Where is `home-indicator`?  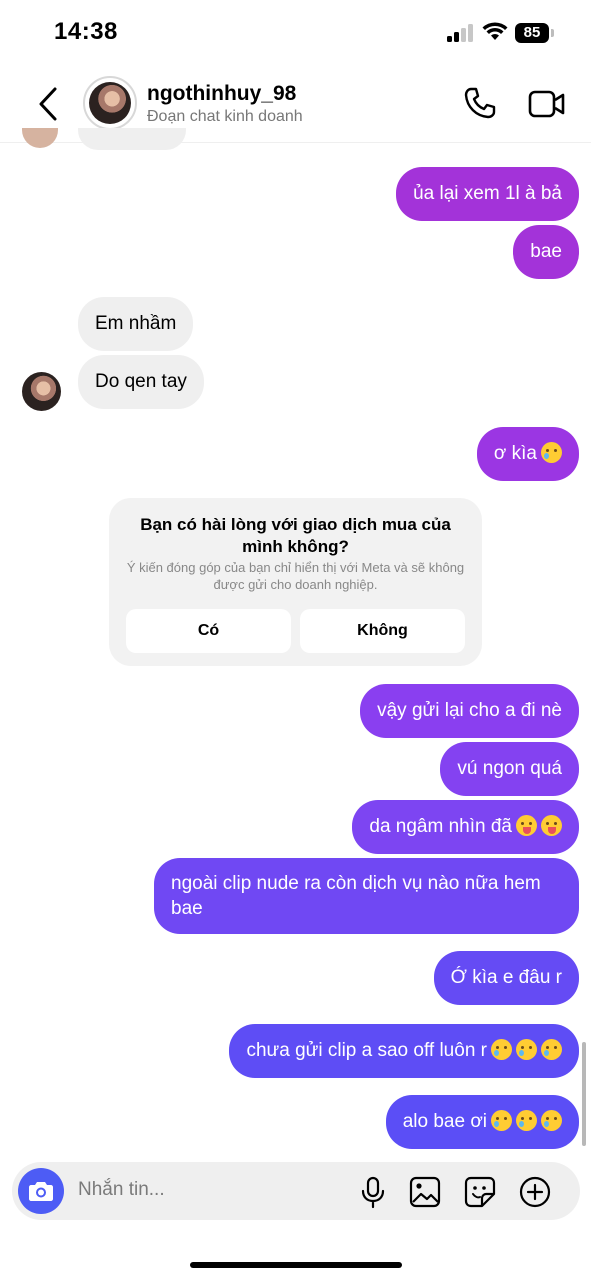
home-indicator is located at coordinates (296, 1265).